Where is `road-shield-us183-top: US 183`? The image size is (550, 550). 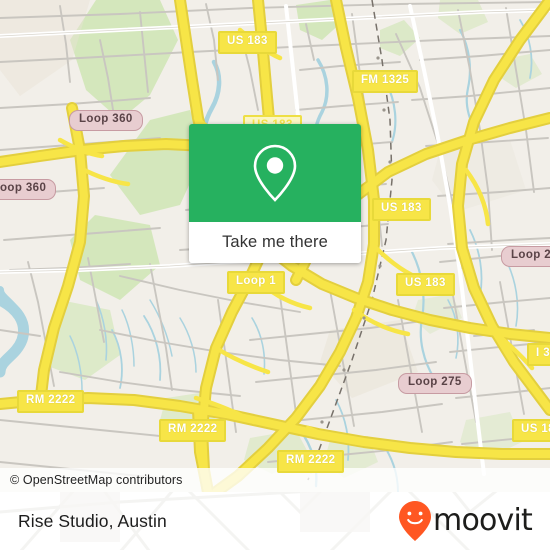 road-shield-us183-top: US 183 is located at coordinates (247, 42).